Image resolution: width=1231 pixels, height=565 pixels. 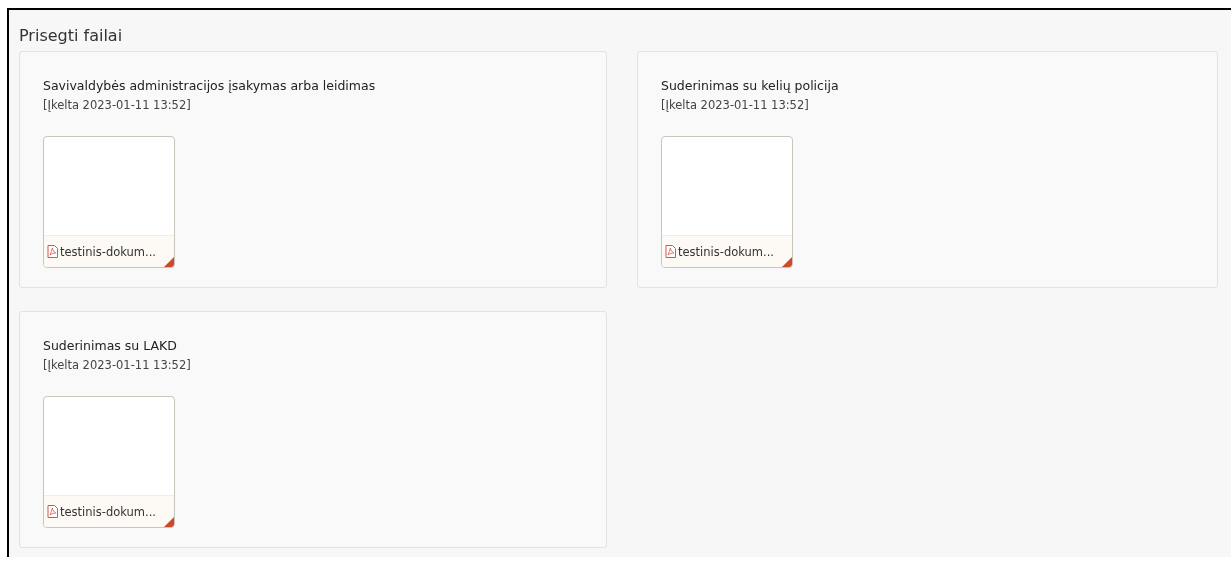 What do you see at coordinates (210, 86) in the screenshot?
I see `document-title: Savivaldybės administracijos įsakymas arba leidimas` at bounding box center [210, 86].